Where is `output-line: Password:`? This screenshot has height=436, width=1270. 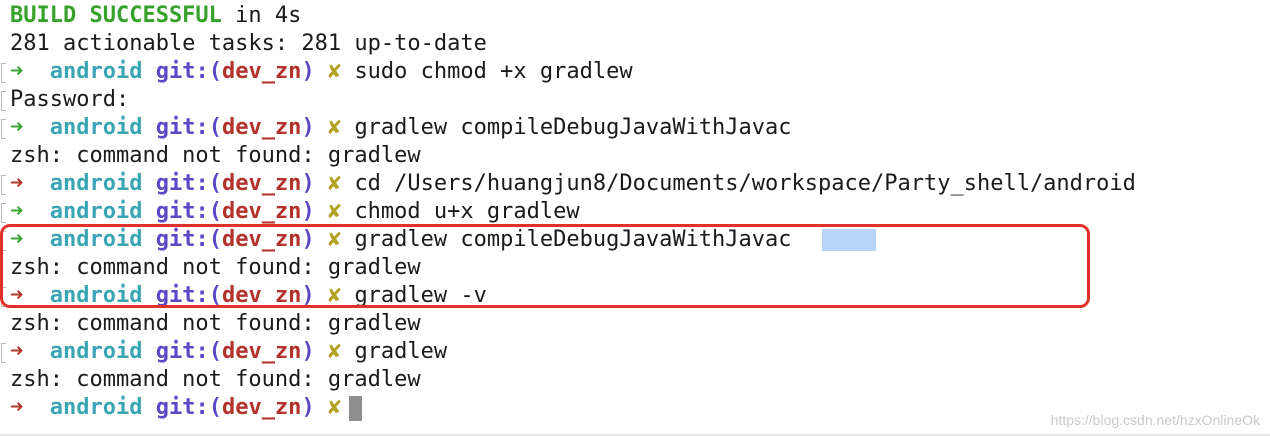
output-line: Password: is located at coordinates (635, 100).